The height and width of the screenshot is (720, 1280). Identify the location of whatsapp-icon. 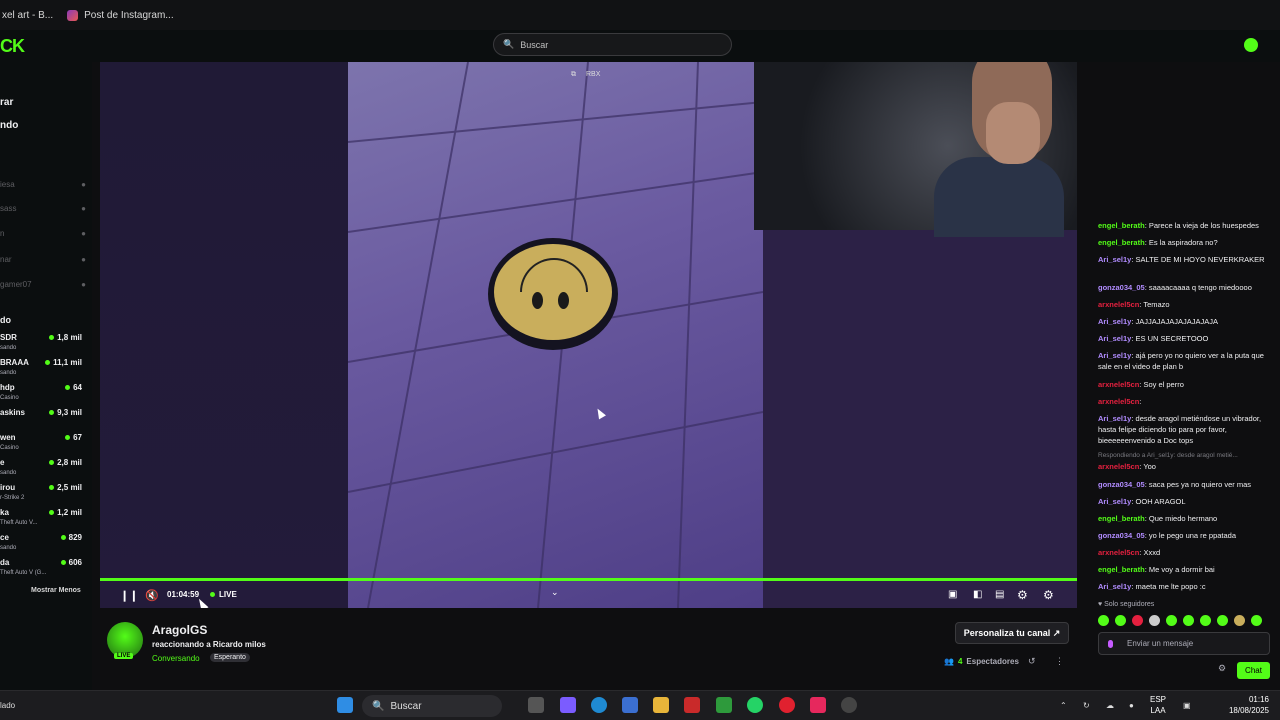
(755, 705).